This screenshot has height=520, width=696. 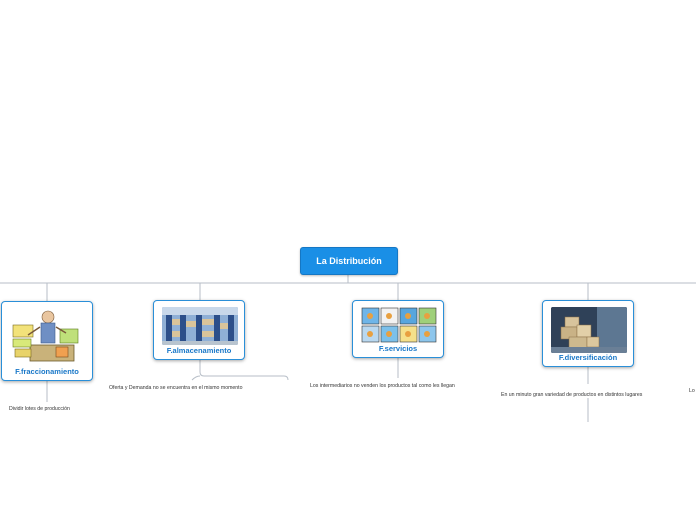 I want to click on node-label: F.almacenamiento, so click(x=199, y=350).